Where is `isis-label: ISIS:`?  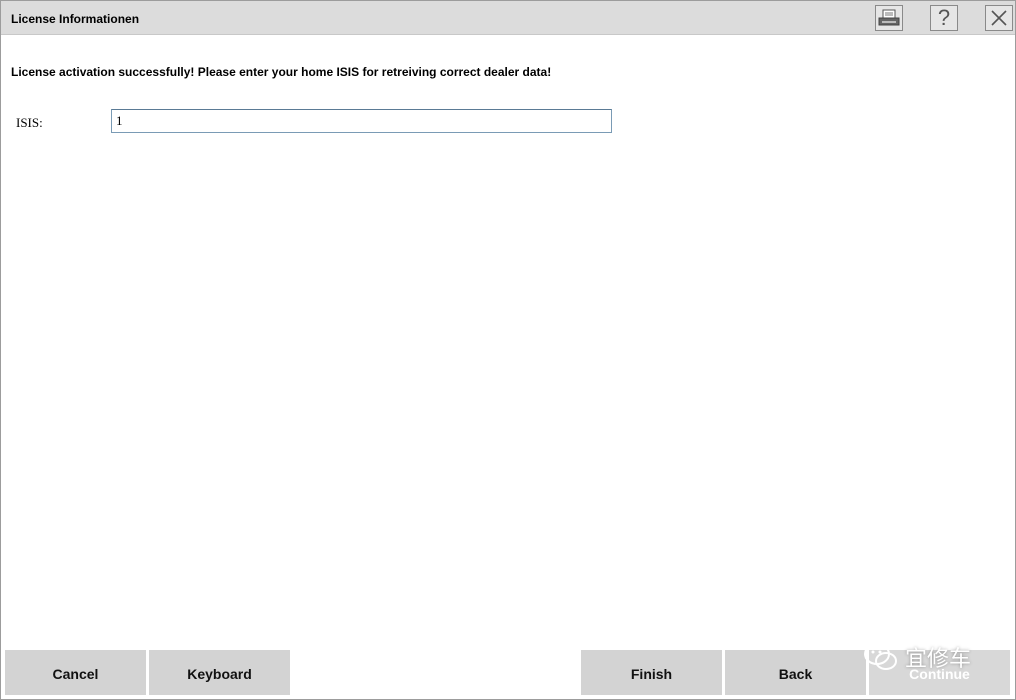 isis-label: ISIS: is located at coordinates (29, 122).